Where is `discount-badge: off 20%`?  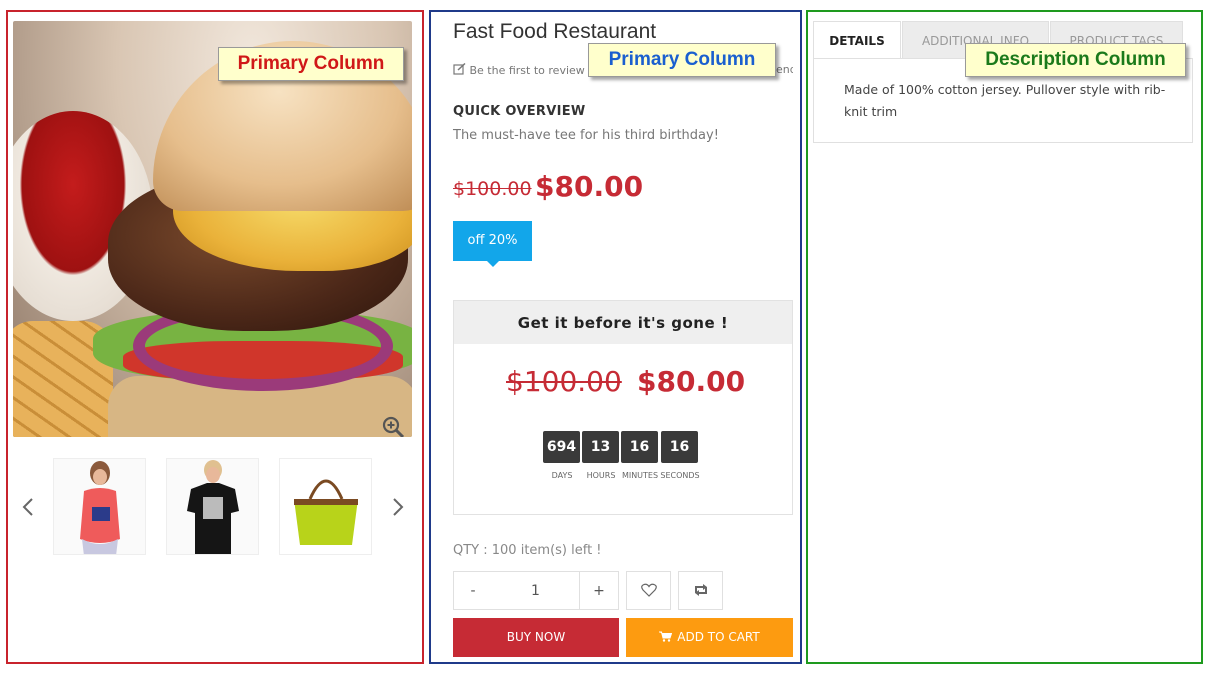 discount-badge: off 20% is located at coordinates (492, 244).